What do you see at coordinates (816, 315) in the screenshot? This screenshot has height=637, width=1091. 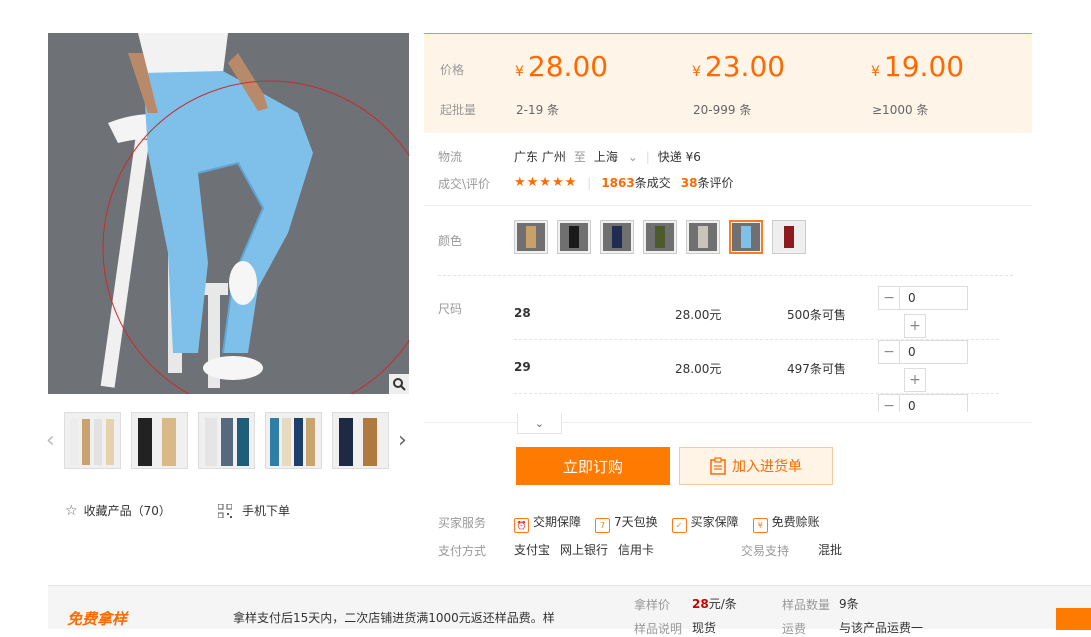 I see `size-stock: 500条可售` at bounding box center [816, 315].